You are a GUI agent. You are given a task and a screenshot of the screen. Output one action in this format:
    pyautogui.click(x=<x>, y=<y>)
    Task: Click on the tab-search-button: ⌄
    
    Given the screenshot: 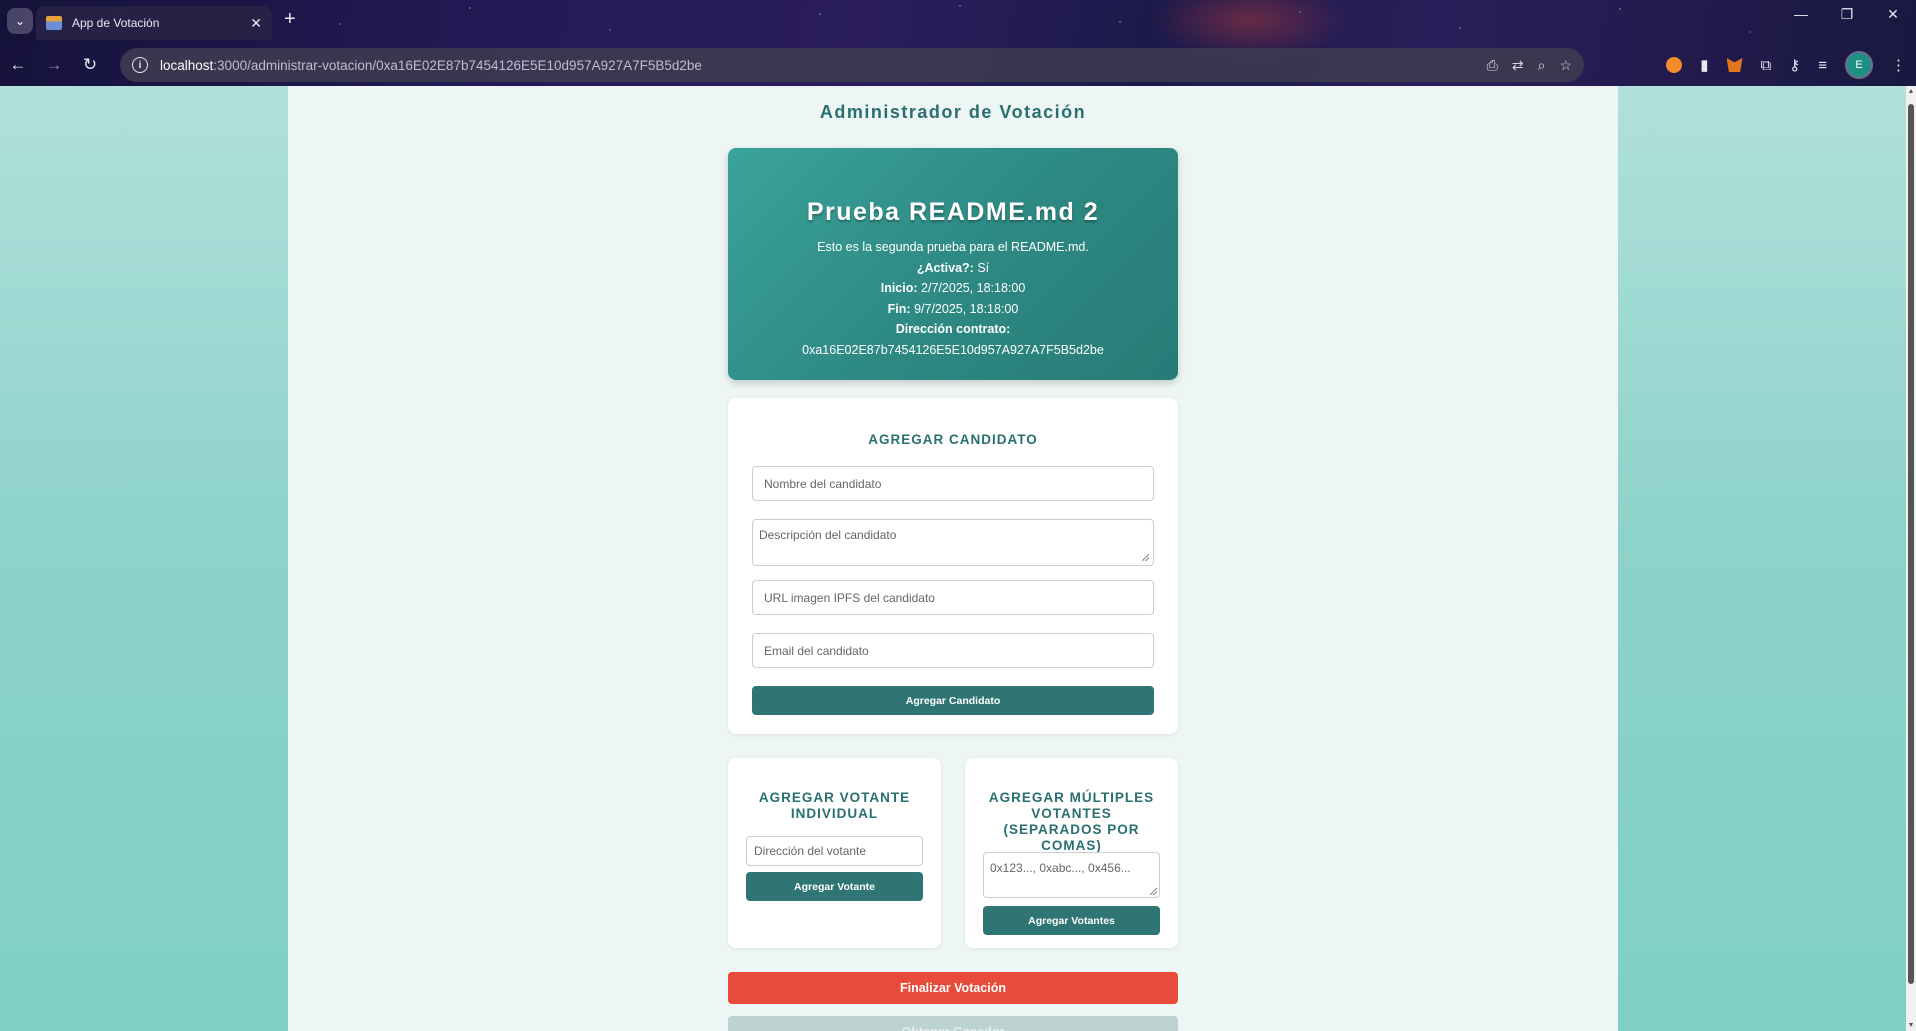 What is the action you would take?
    pyautogui.click(x=20, y=21)
    